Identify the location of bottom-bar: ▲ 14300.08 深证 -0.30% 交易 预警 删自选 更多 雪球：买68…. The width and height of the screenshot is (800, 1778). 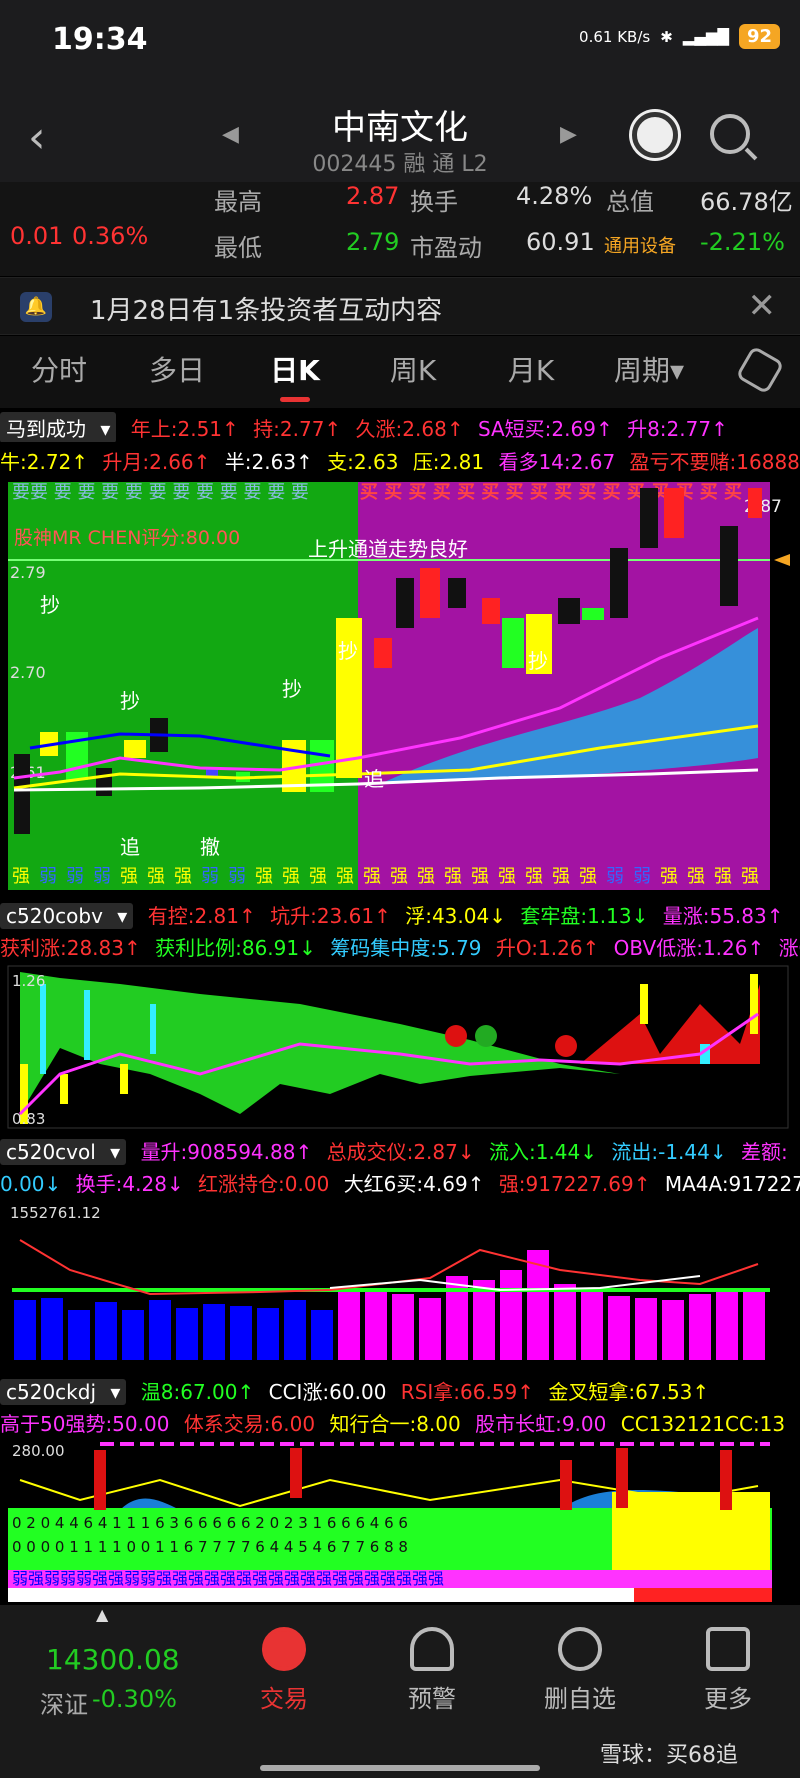
(400, 1691).